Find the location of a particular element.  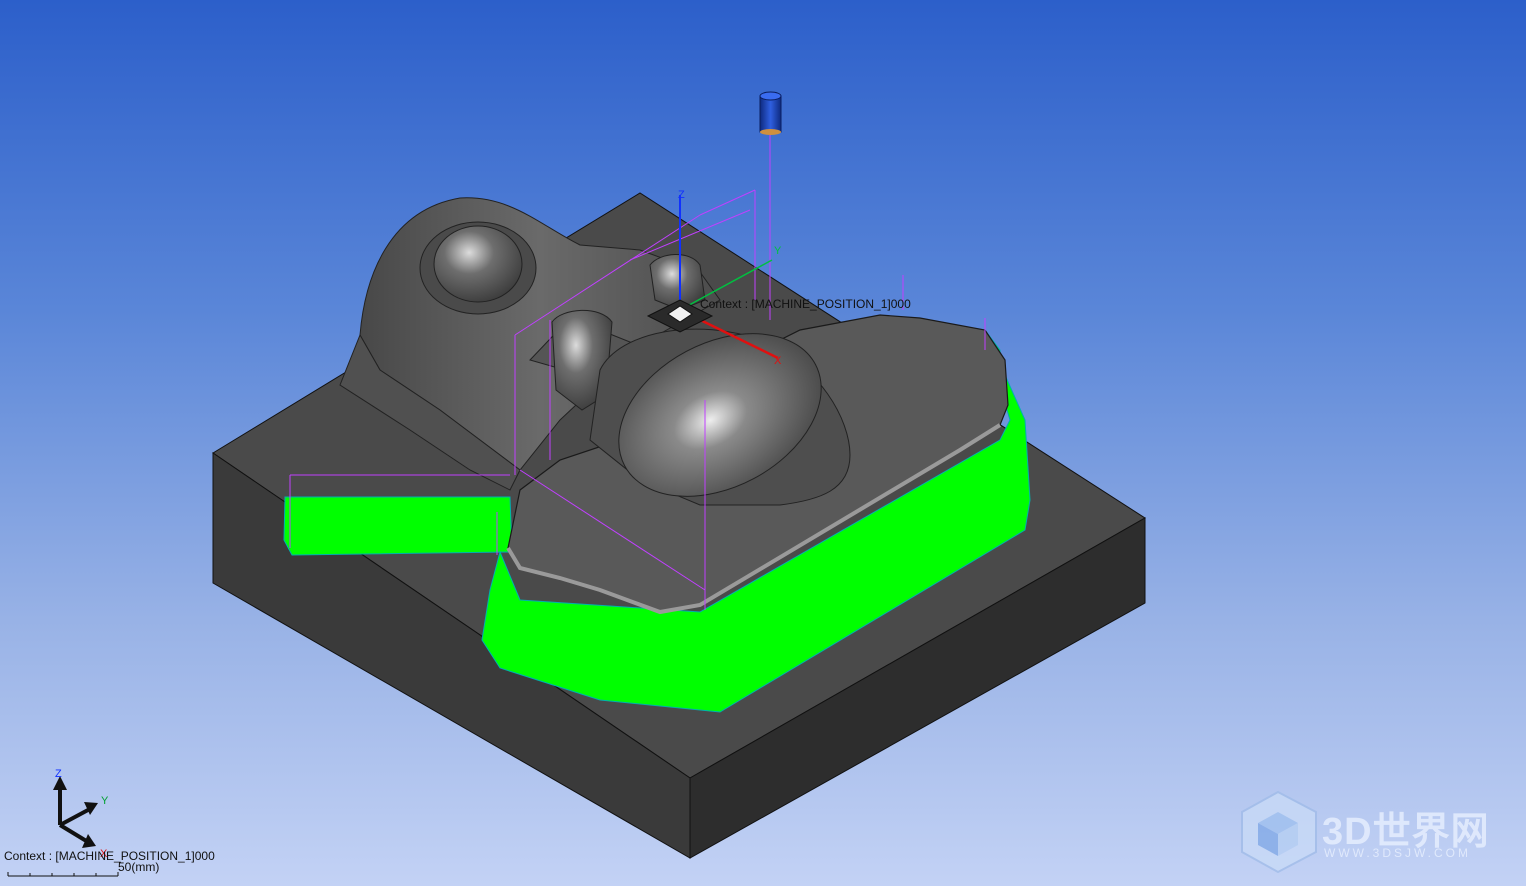

model-axis-y-label: Y is located at coordinates (778, 251).